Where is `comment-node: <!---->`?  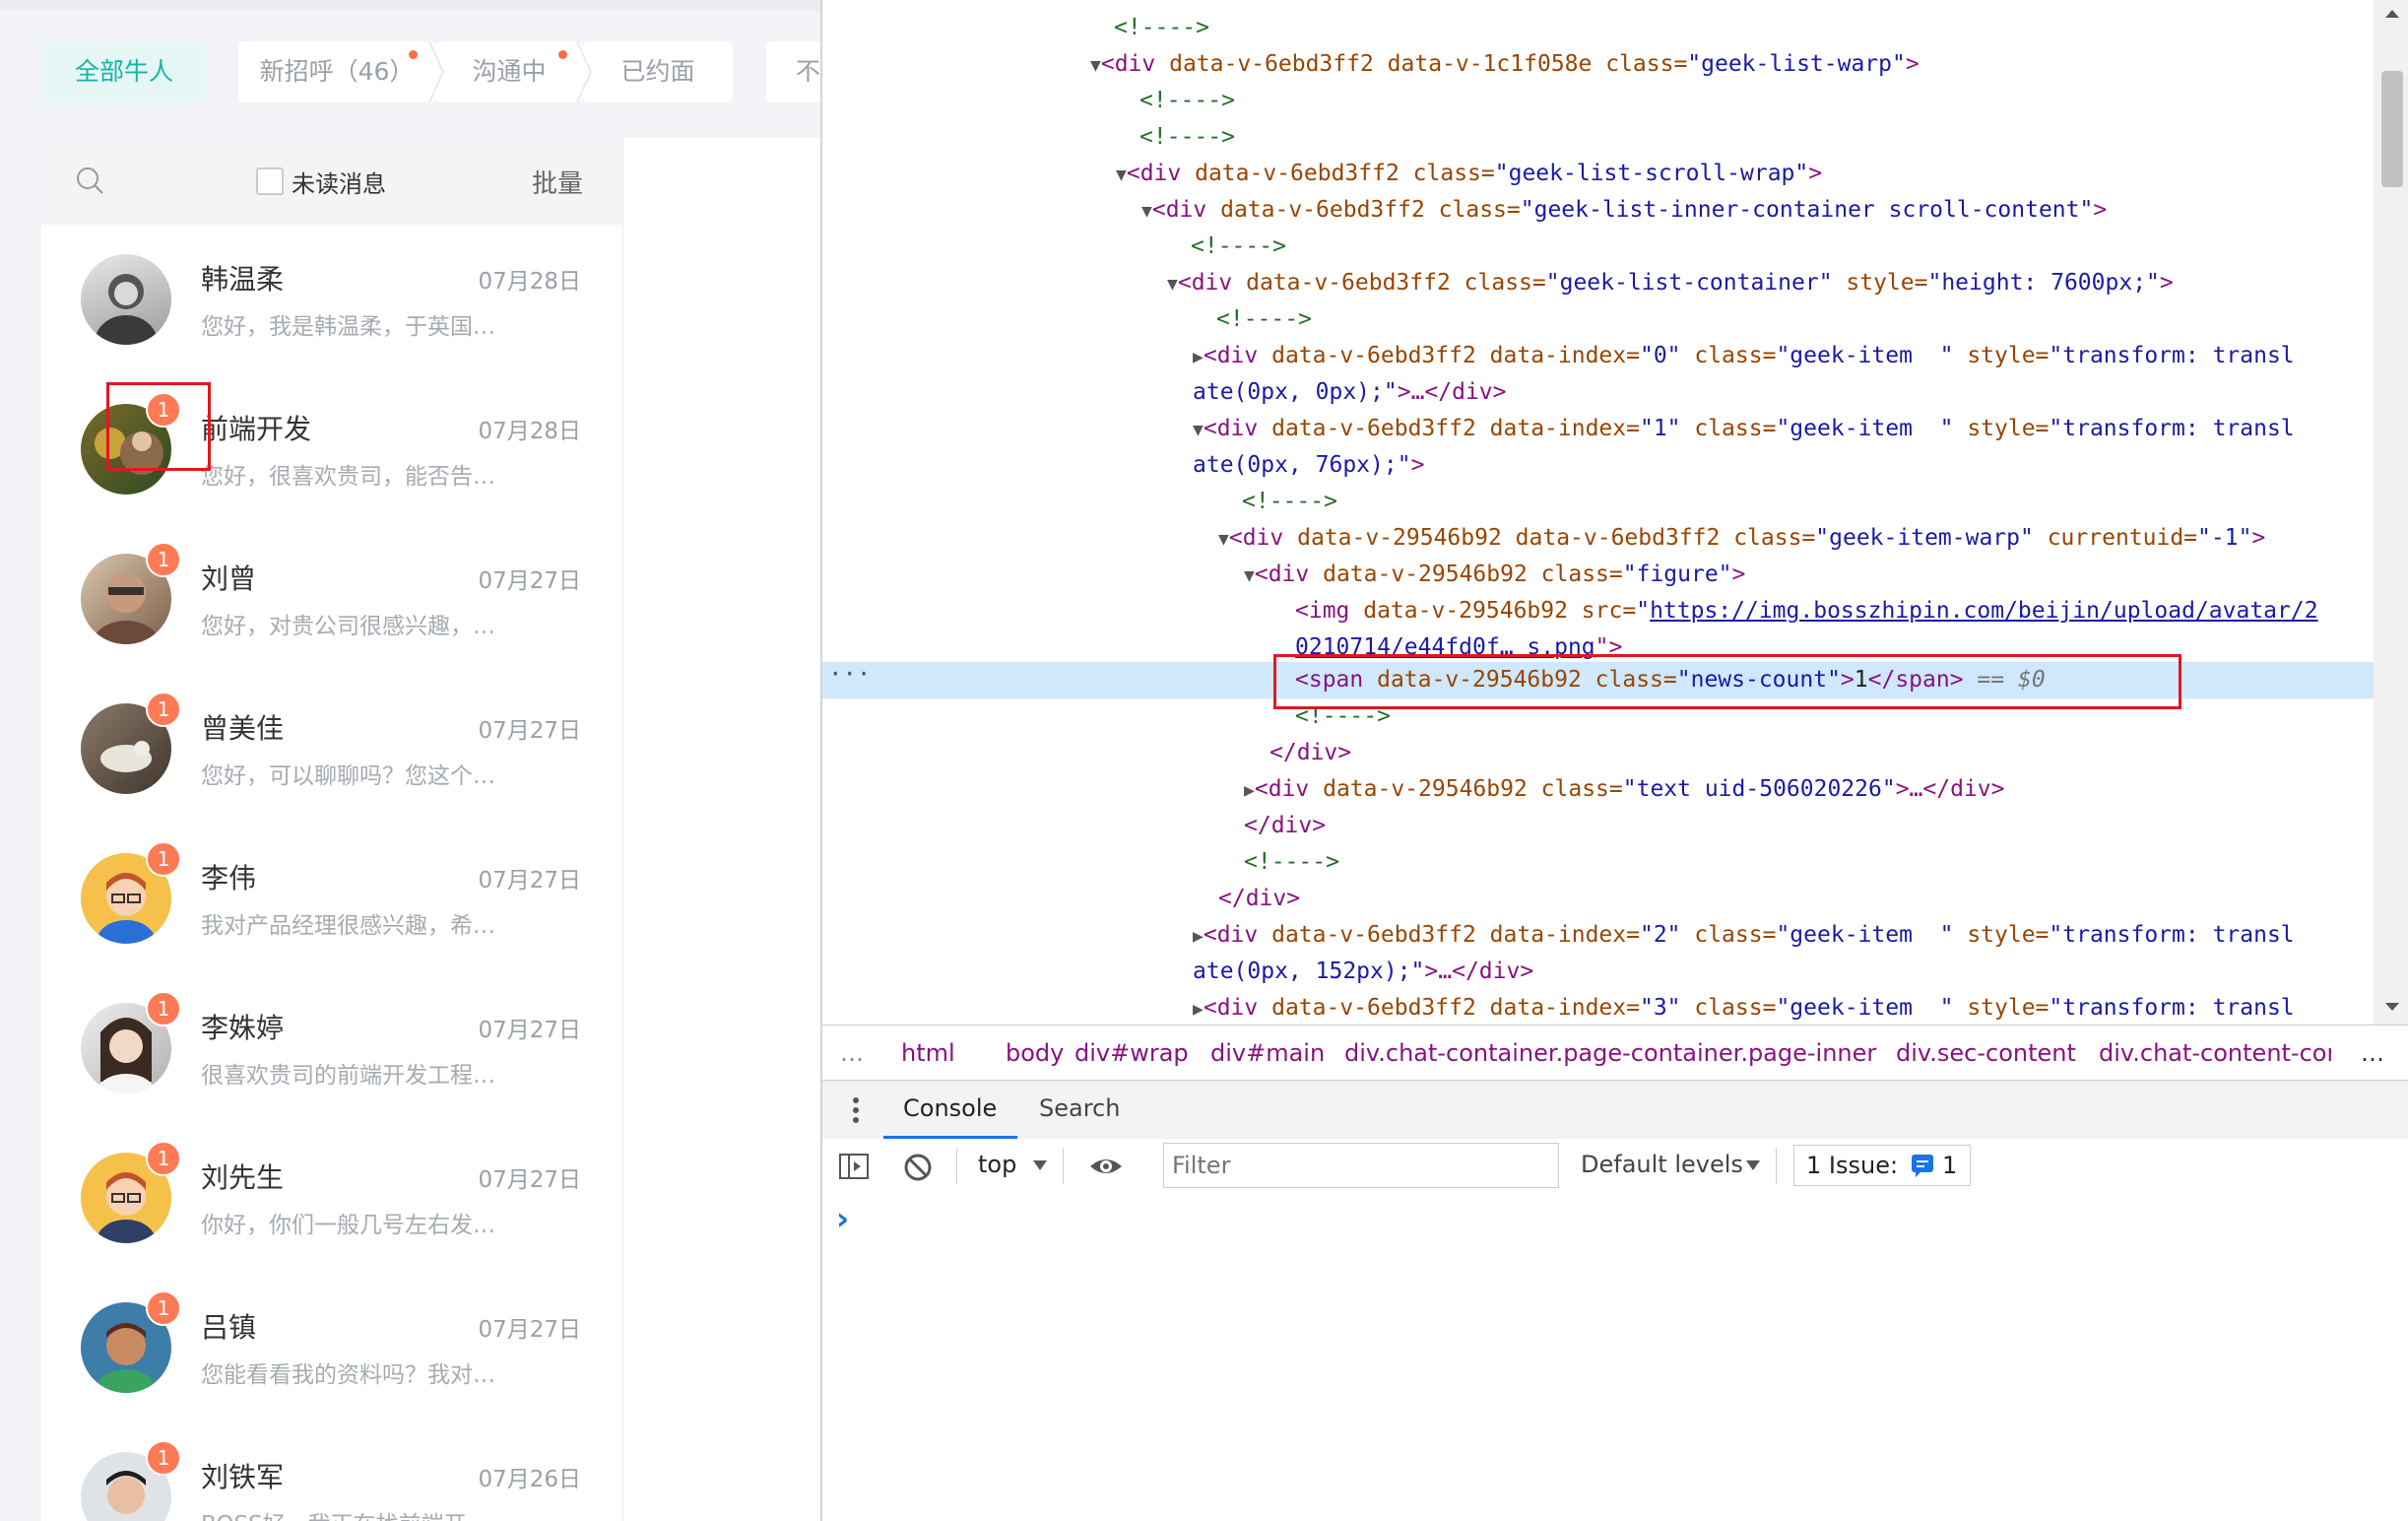 comment-node: <!----> is located at coordinates (1289, 501).